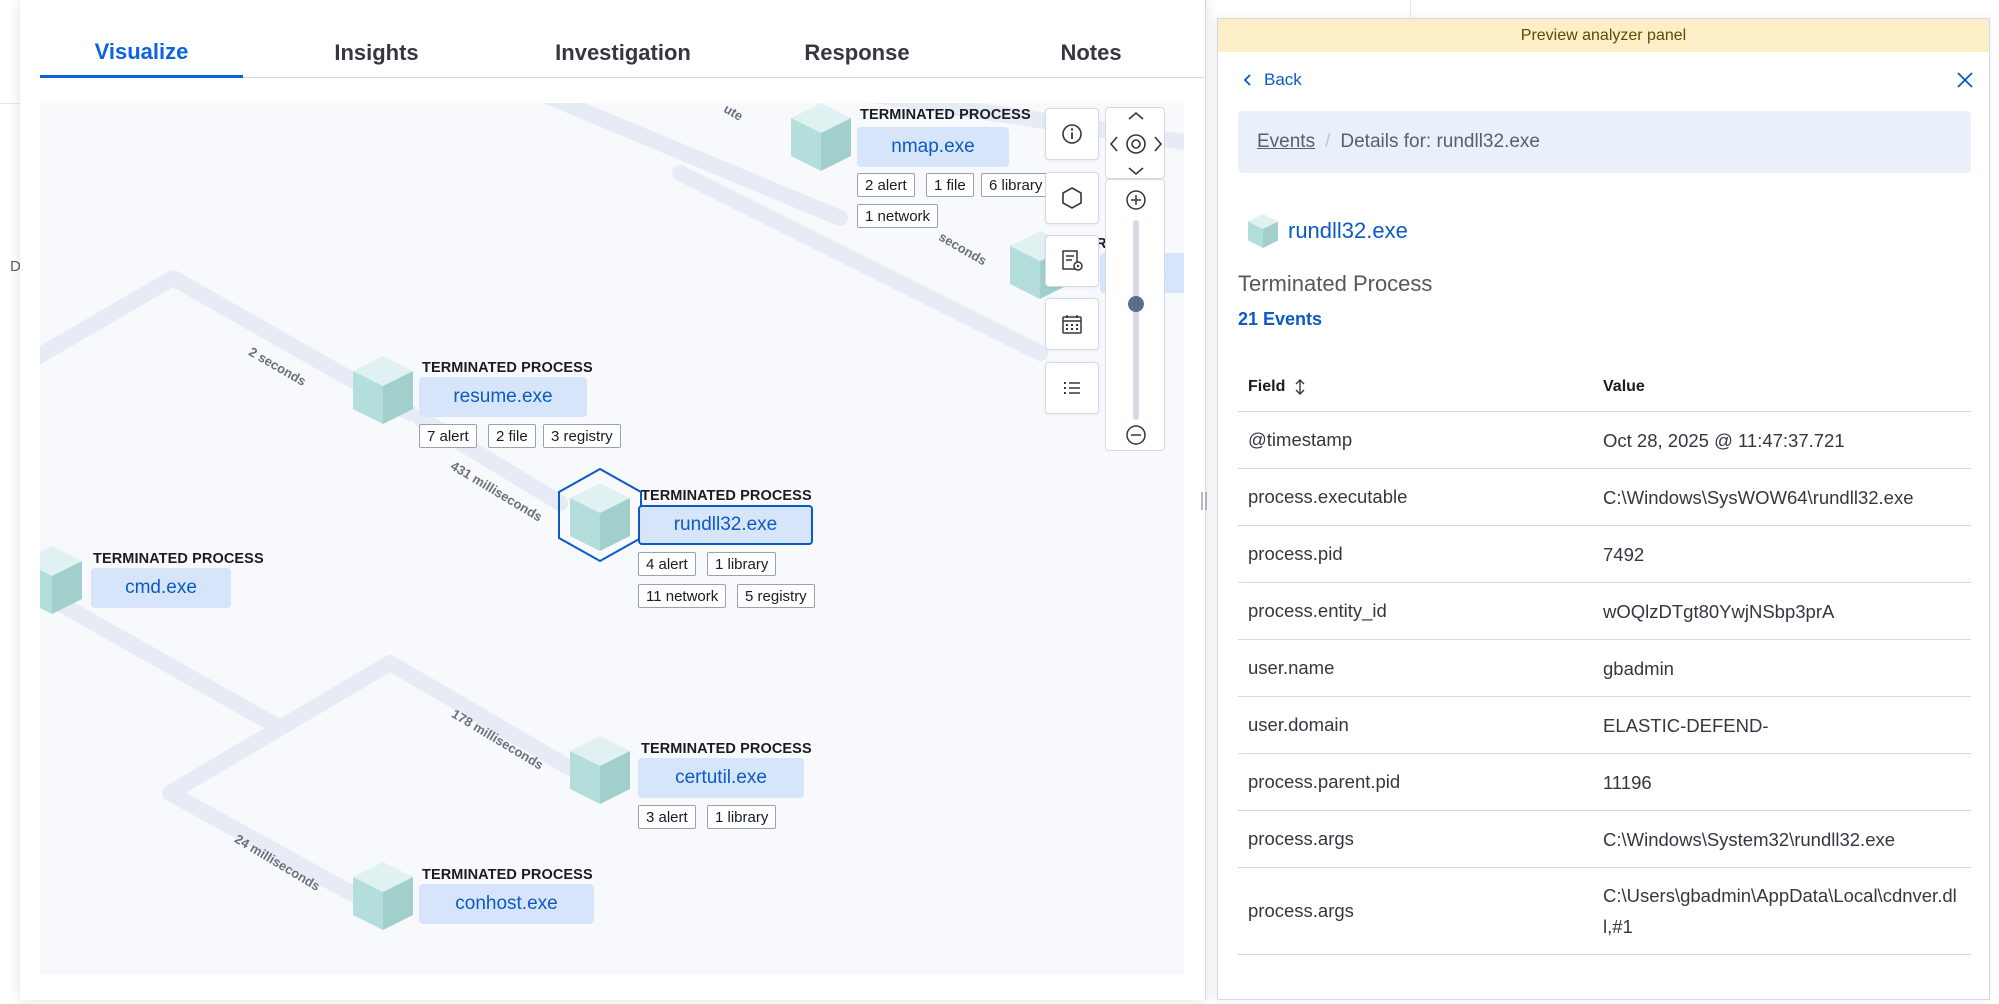 The width and height of the screenshot is (1999, 1004). Describe the element at coordinates (582, 436) in the screenshot. I see `node-event-pill: 3 registry` at that location.